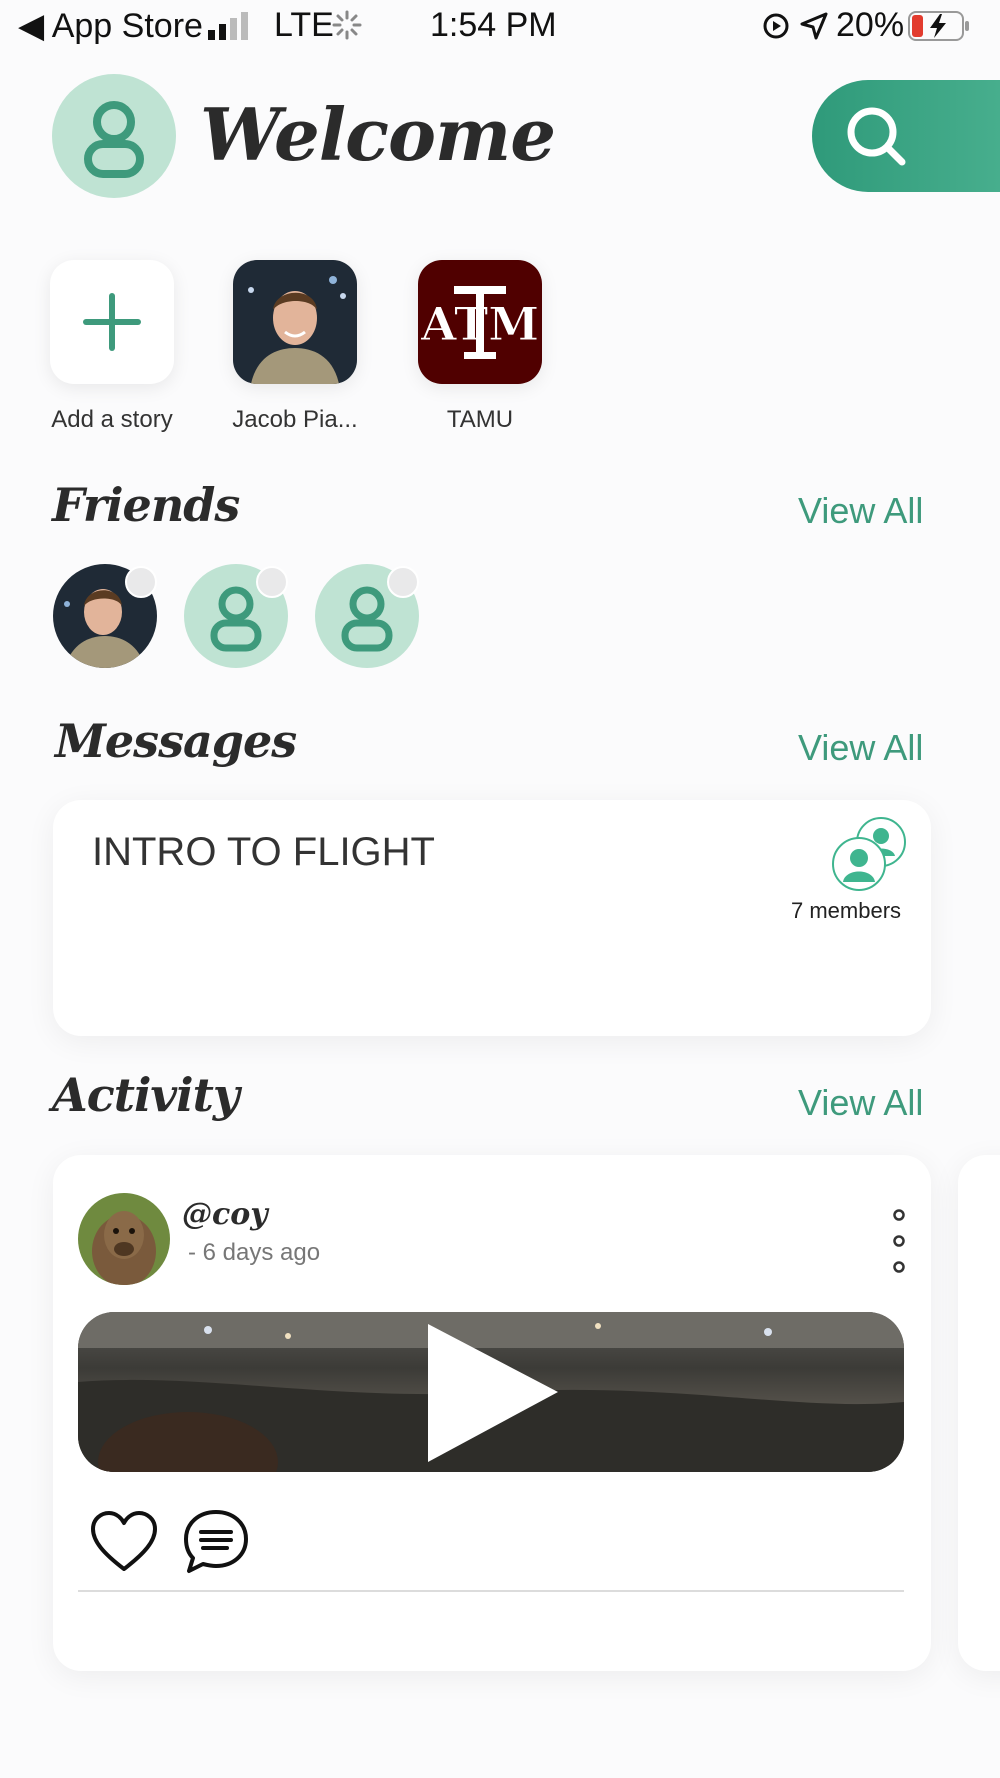 This screenshot has width=1000, height=1778. What do you see at coordinates (176, 741) in the screenshot?
I see `messages-heading: Messages` at bounding box center [176, 741].